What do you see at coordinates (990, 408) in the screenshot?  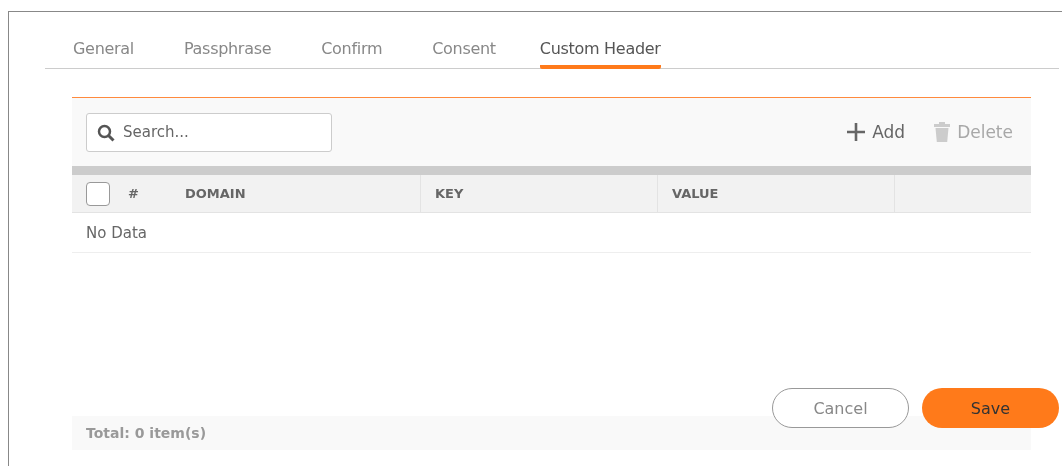 I see `save-button: Save` at bounding box center [990, 408].